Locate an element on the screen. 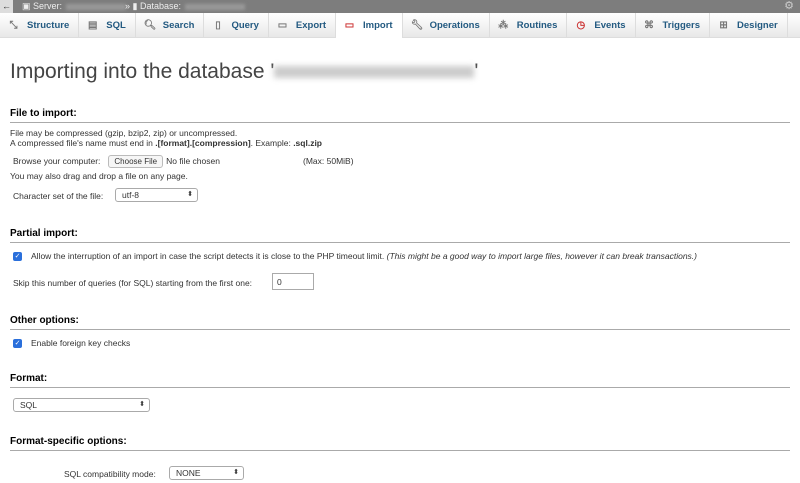 The image size is (800, 483). foreign-key-label: Enable foreign key checks is located at coordinates (81, 343).